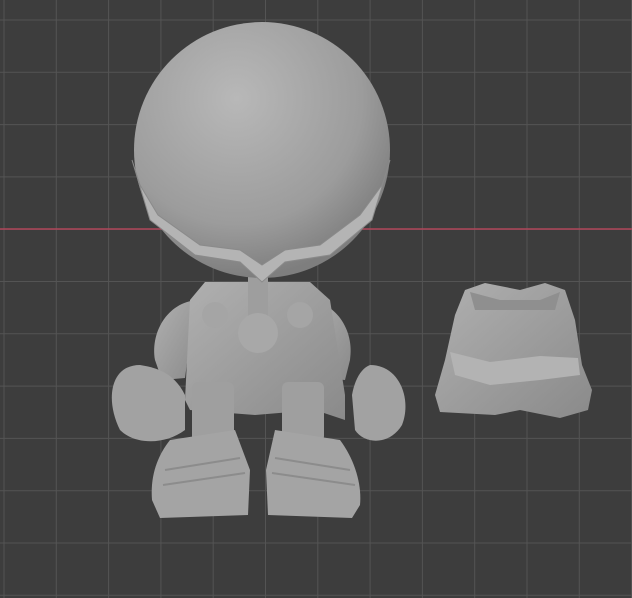  What do you see at coordinates (300, 315) in the screenshot?
I see `right-shoulder-joint` at bounding box center [300, 315].